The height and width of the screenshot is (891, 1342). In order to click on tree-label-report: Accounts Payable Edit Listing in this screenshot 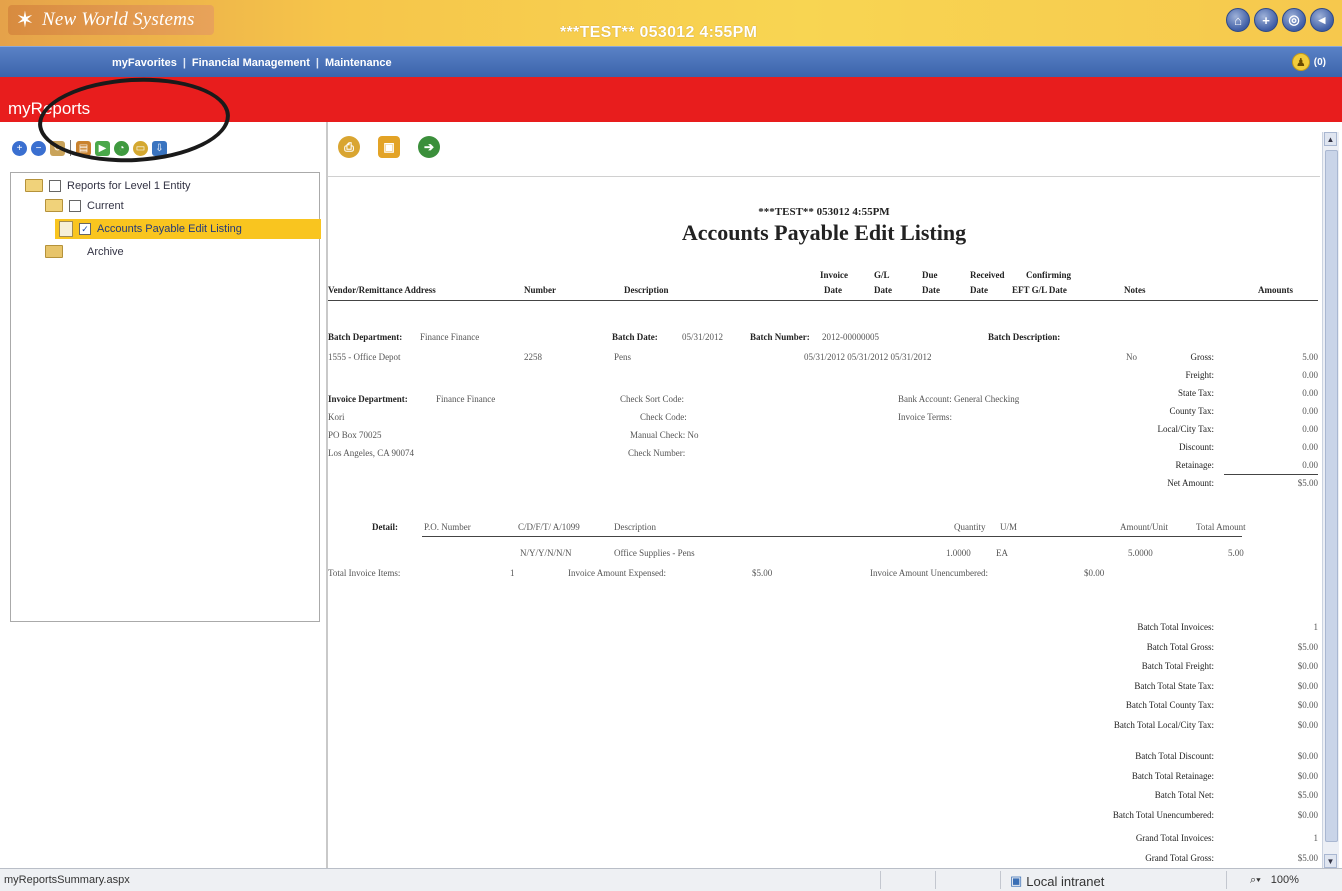, I will do `click(169, 229)`.